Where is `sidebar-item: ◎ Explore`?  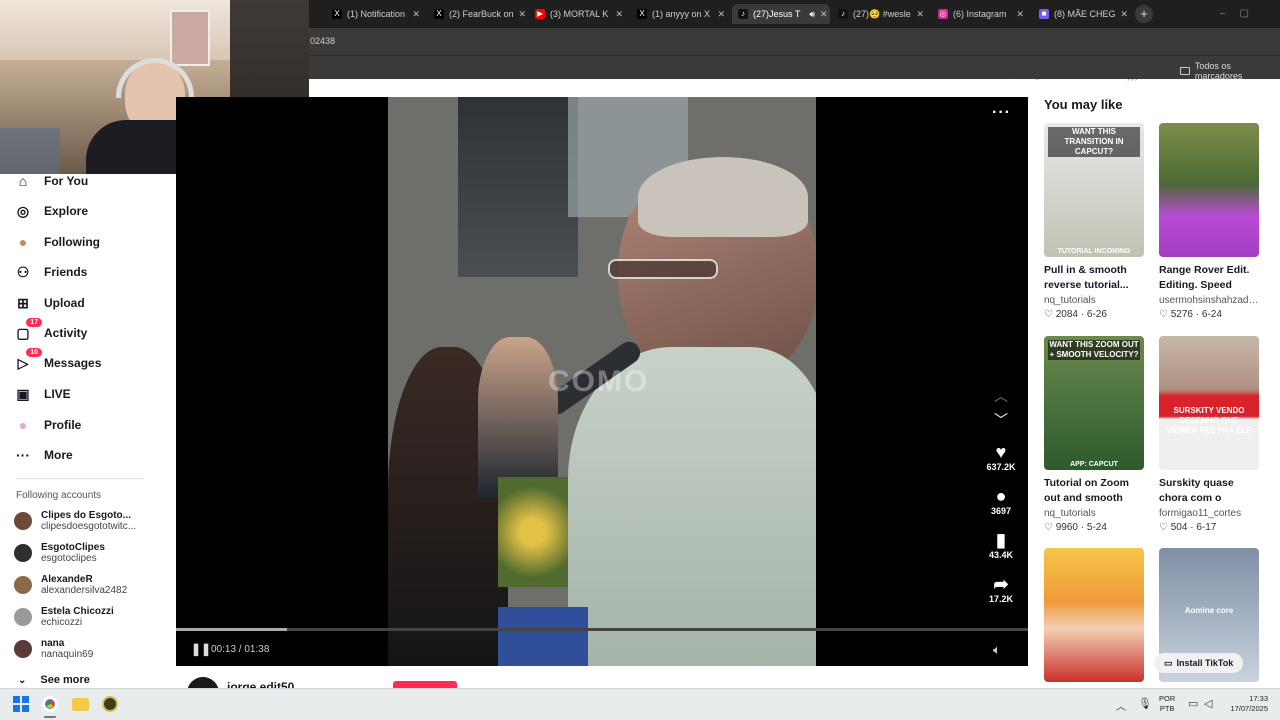 sidebar-item: ◎ Explore is located at coordinates (51, 211).